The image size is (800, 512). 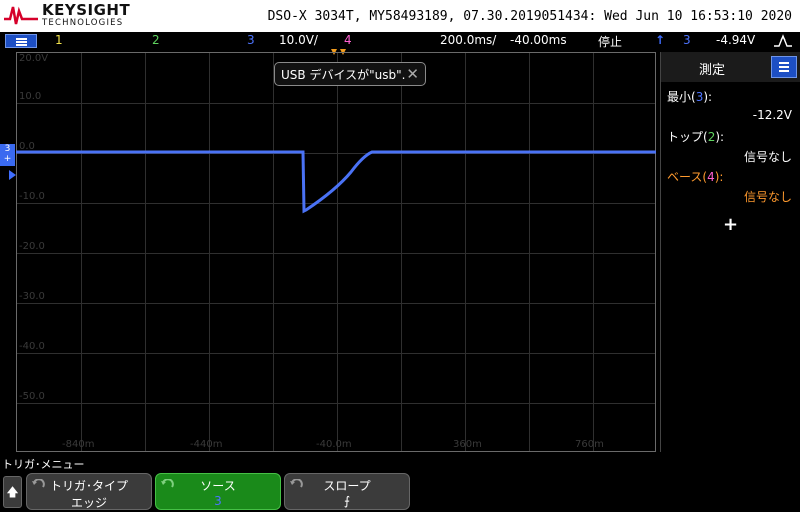 What do you see at coordinates (412, 74) in the screenshot?
I see `close-icon: ✕` at bounding box center [412, 74].